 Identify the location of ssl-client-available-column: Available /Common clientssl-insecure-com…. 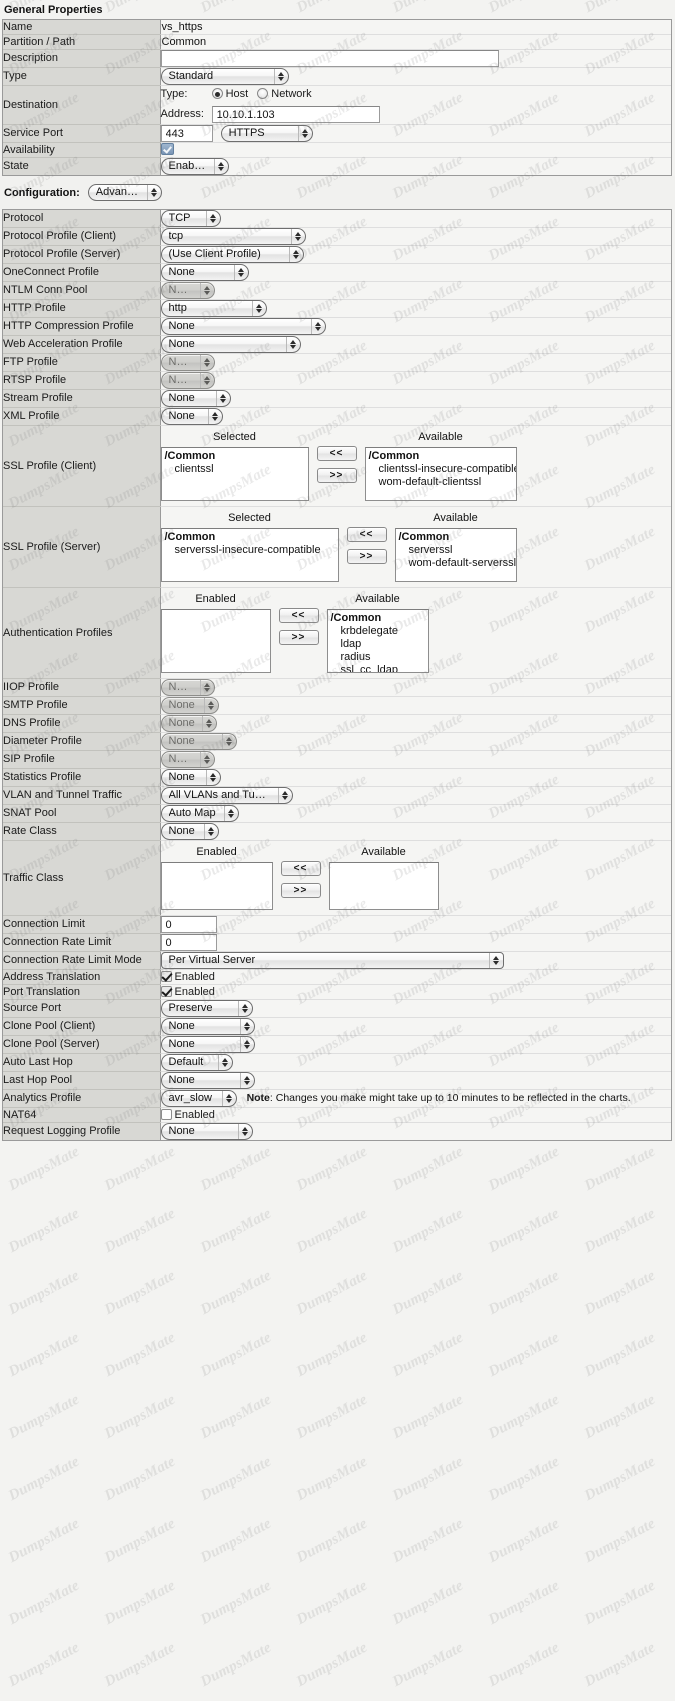
(440, 465).